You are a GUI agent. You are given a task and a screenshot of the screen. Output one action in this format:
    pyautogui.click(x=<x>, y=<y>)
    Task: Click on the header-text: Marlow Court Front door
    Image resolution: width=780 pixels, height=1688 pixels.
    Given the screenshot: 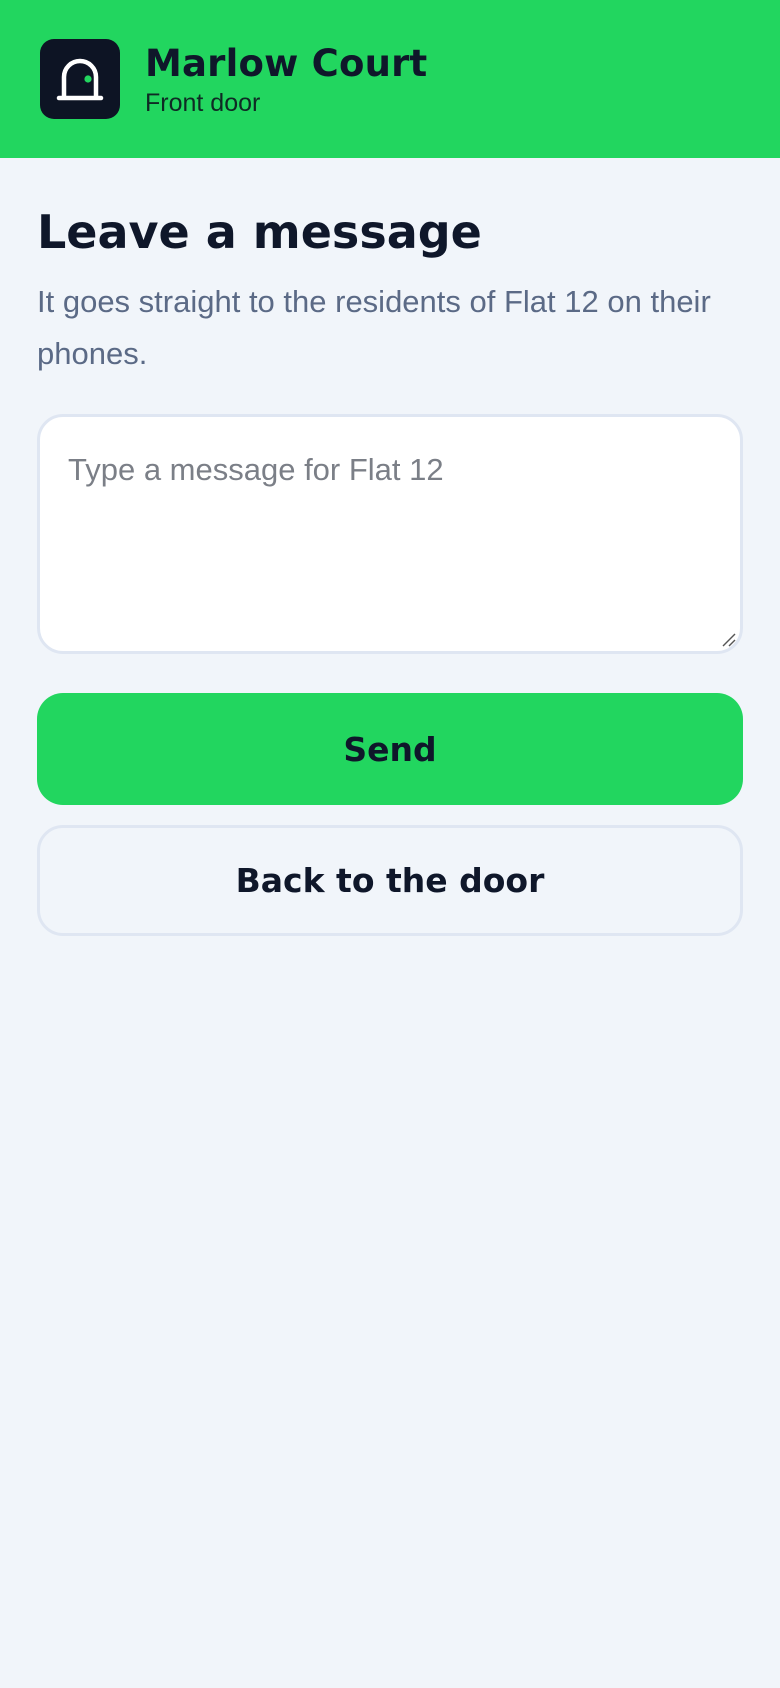 What is the action you would take?
    pyautogui.click(x=286, y=79)
    